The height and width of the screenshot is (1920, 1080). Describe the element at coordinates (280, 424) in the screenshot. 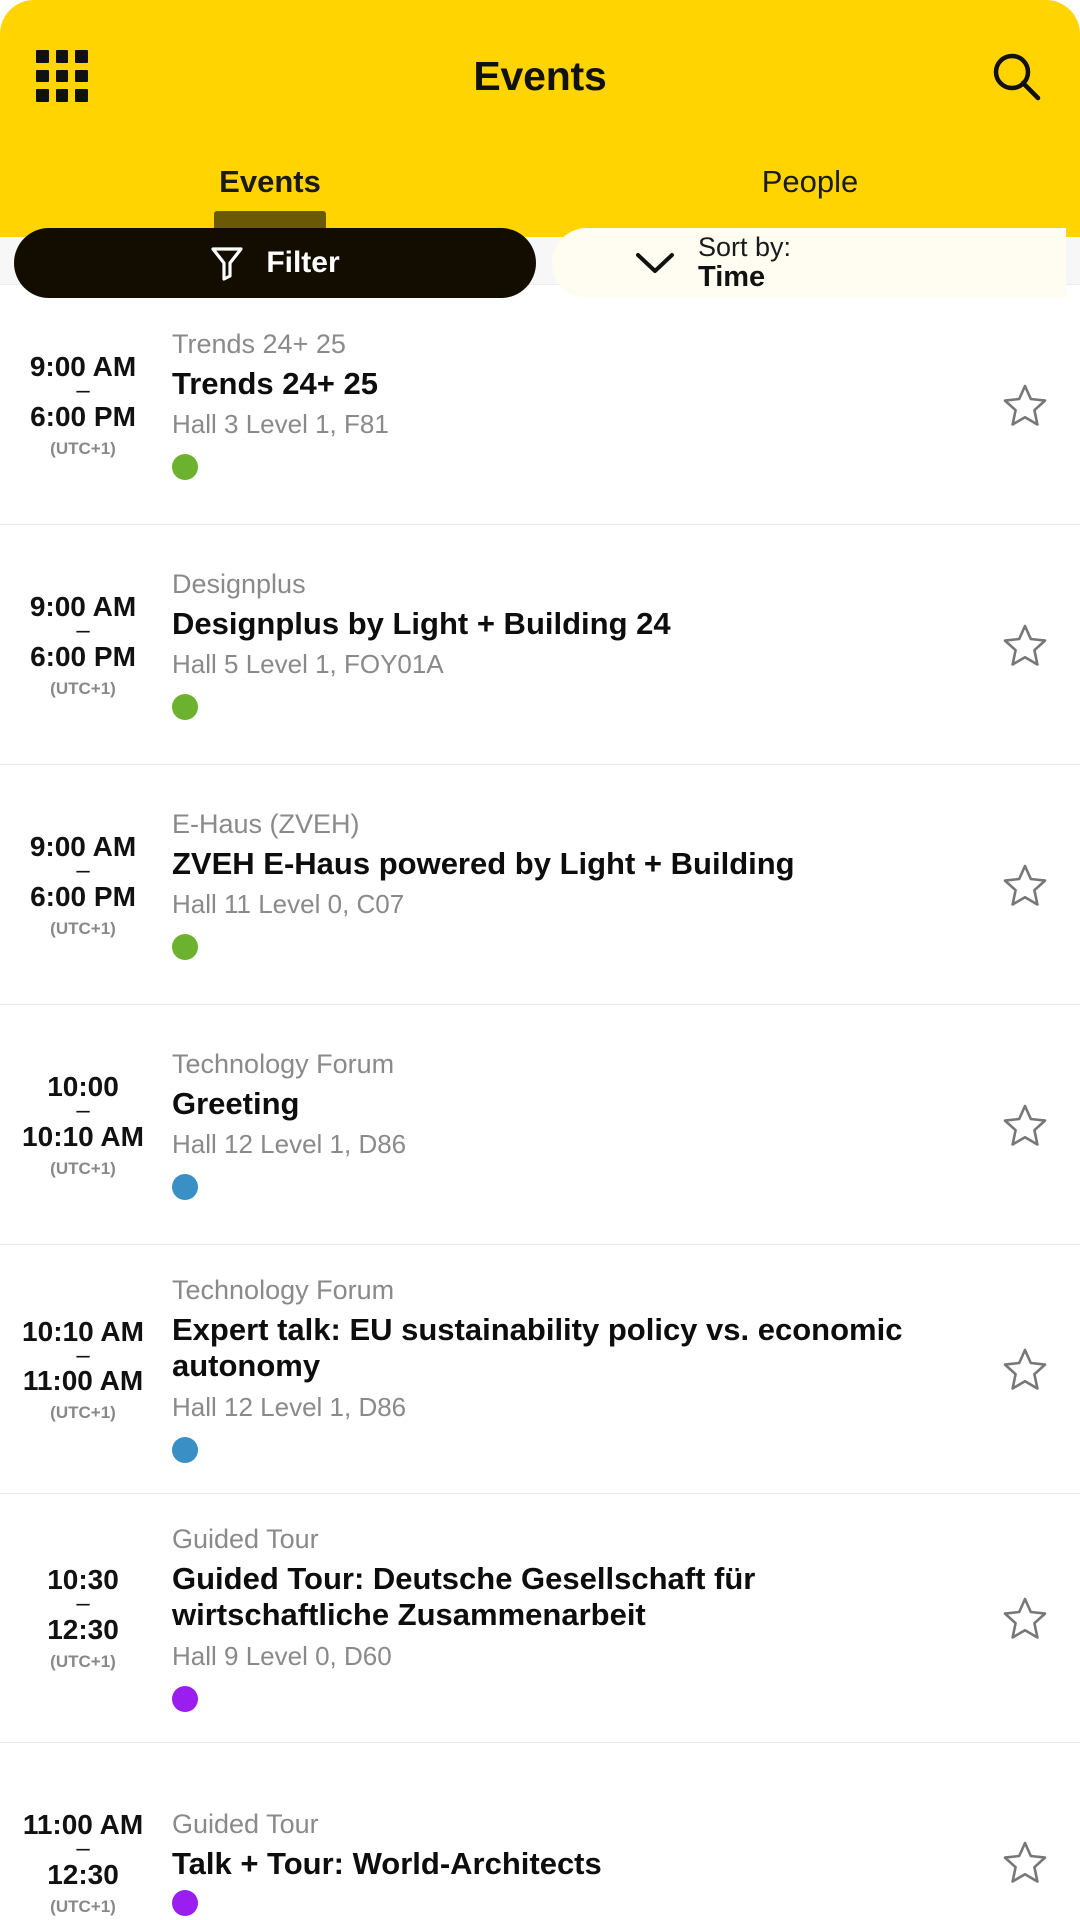

I see `event-location: Hall 3 Level 1, F81` at that location.